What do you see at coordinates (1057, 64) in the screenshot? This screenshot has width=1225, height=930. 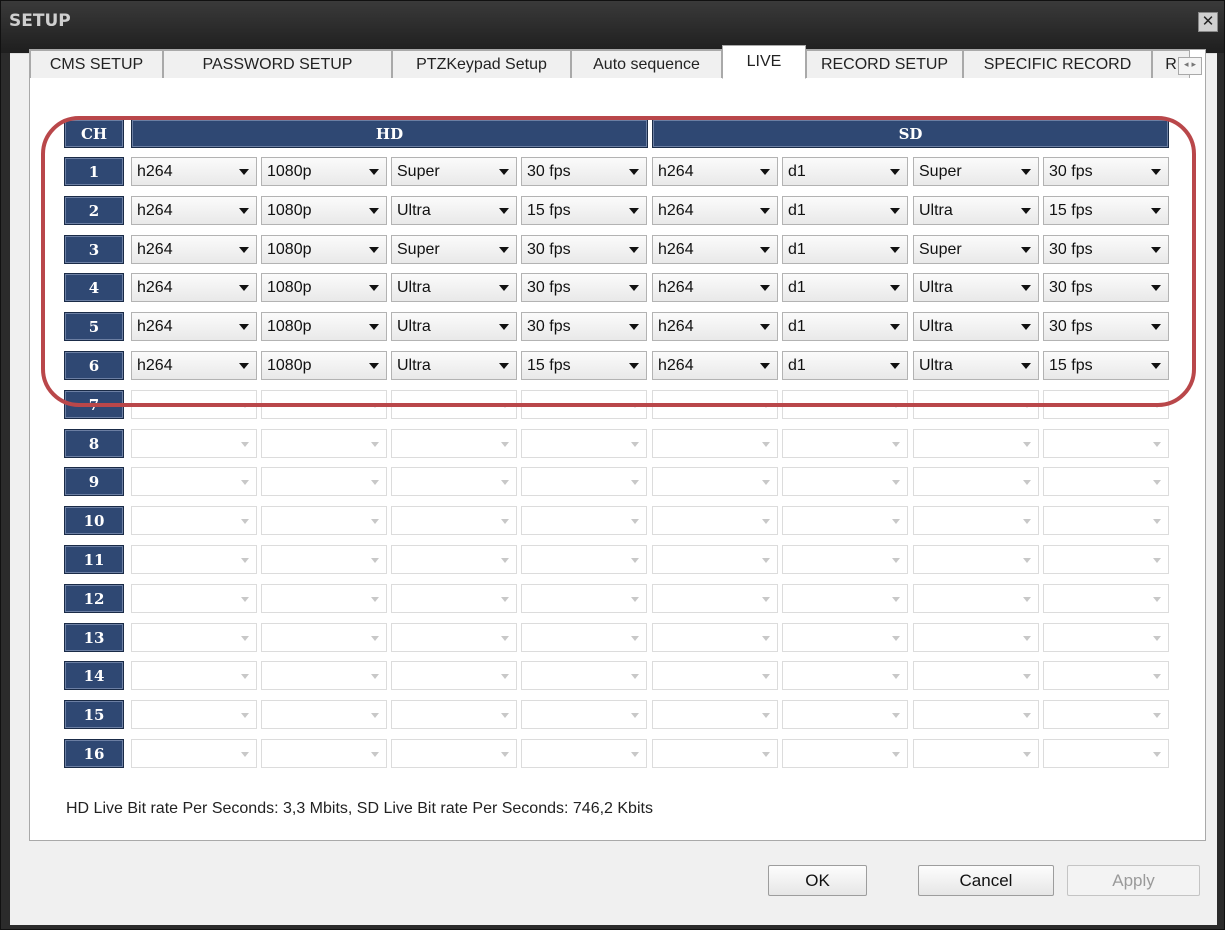 I see `tab-specific-record: SPECIFIC RECORD` at bounding box center [1057, 64].